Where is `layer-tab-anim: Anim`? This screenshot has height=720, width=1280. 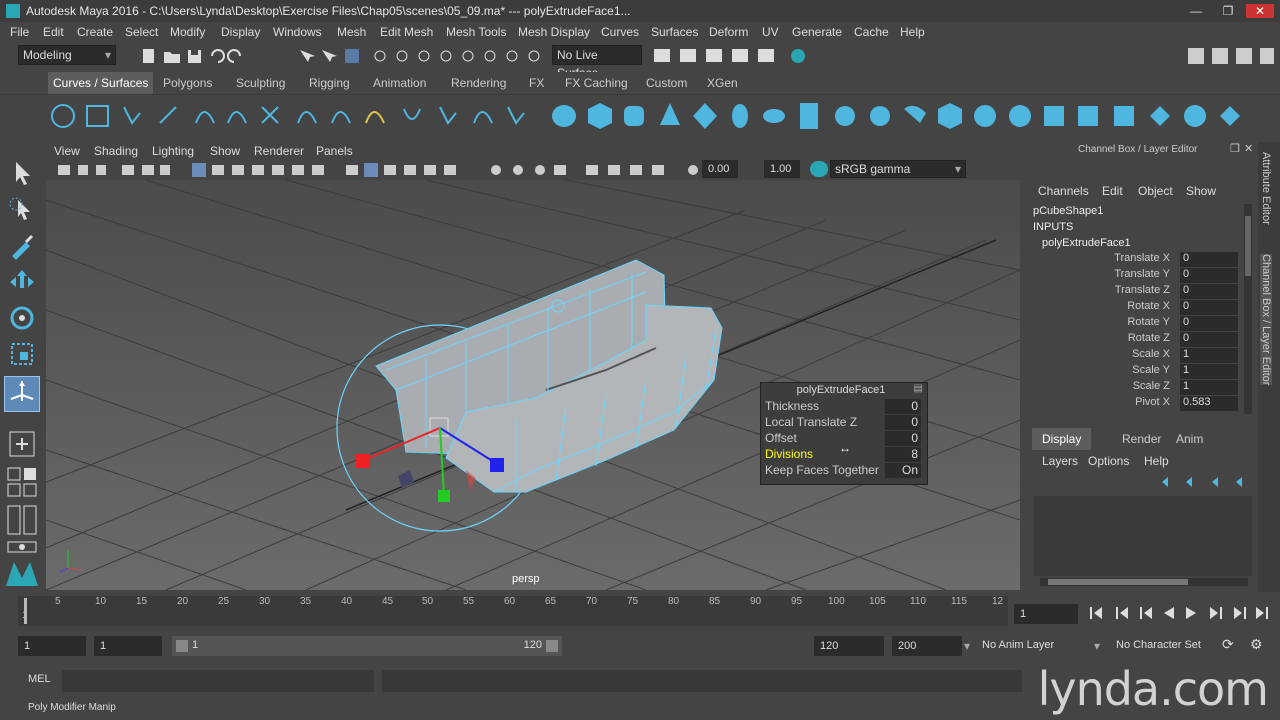 layer-tab-anim: Anim is located at coordinates (1189, 439).